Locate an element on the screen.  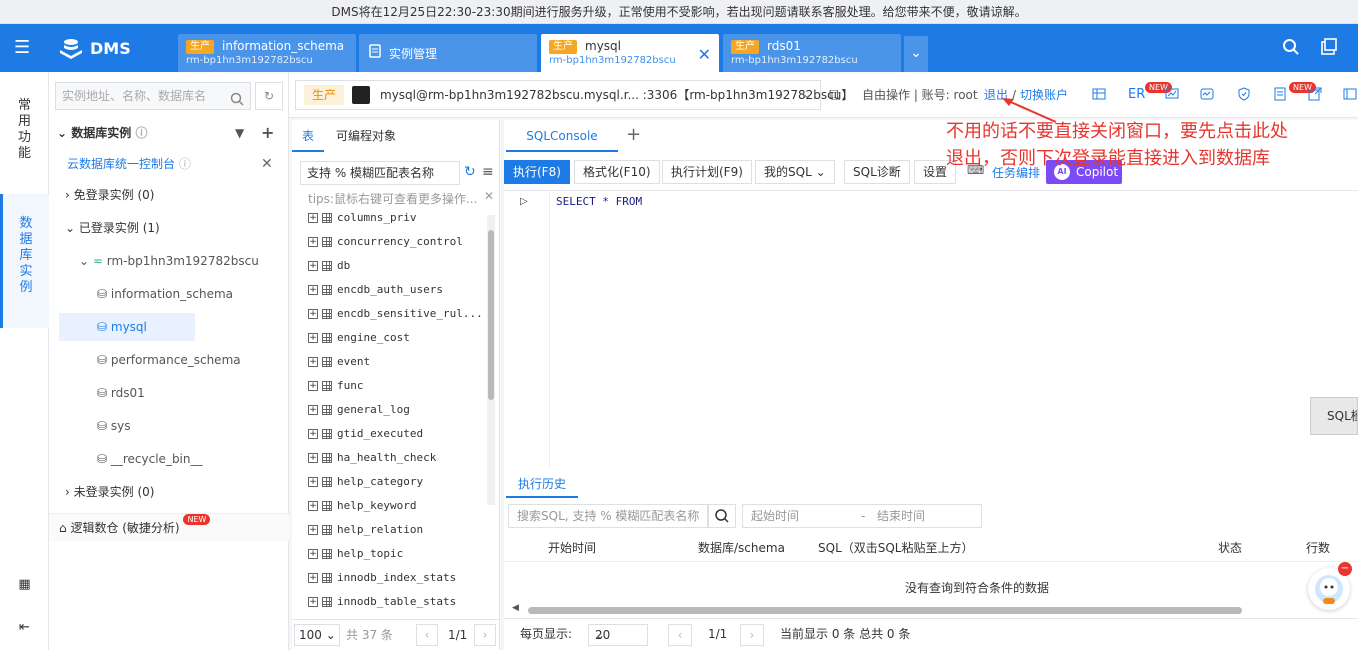
db-information-schema: ⛁ information_schema is located at coordinates (169, 294).